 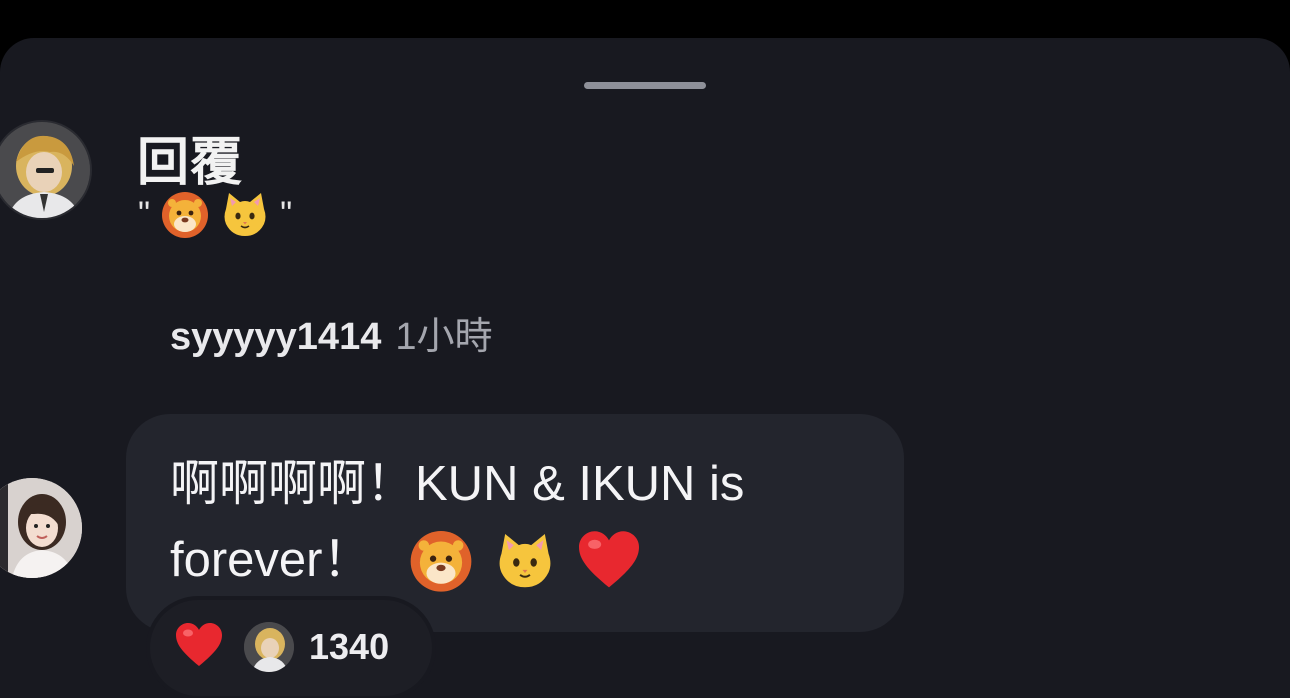 I want to click on reactor-avatar, so click(x=269, y=647).